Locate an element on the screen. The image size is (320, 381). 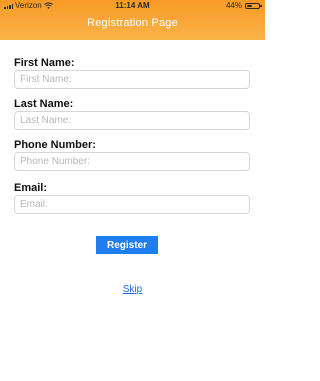
battery-icon is located at coordinates (253, 5).